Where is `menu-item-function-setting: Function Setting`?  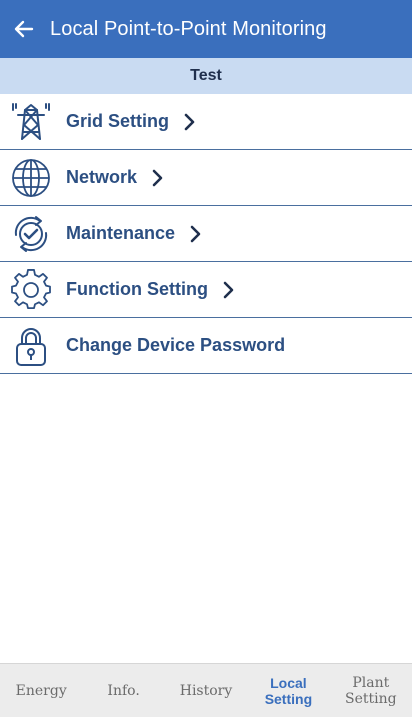
menu-item-function-setting: Function Setting is located at coordinates (206, 290).